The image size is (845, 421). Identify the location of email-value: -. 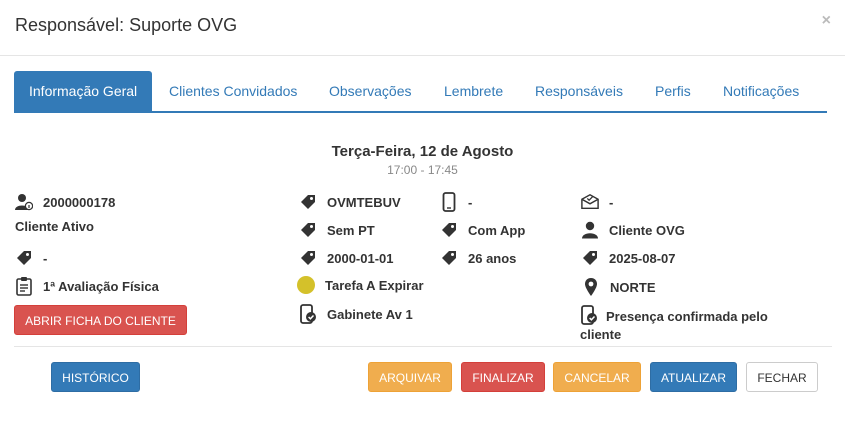
(611, 202).